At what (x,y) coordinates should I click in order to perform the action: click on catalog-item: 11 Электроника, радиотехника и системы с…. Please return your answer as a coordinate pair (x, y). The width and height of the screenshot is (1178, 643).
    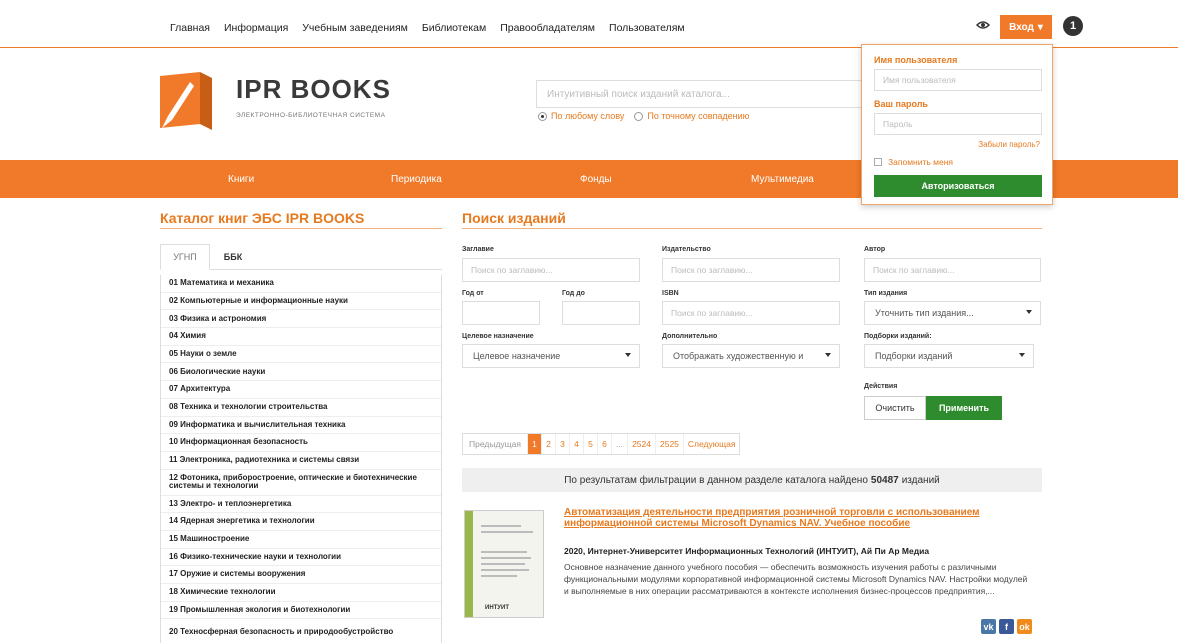
    Looking at the image, I should click on (301, 461).